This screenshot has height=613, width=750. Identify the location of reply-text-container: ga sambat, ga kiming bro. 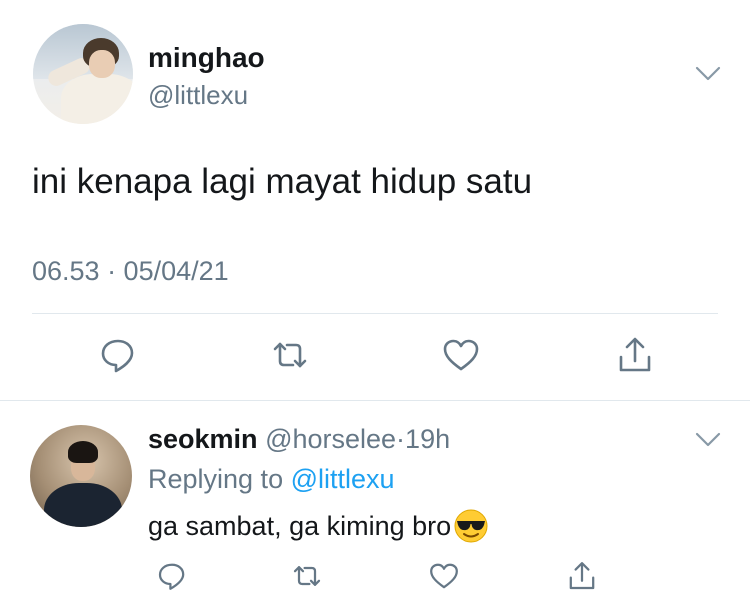
(318, 526).